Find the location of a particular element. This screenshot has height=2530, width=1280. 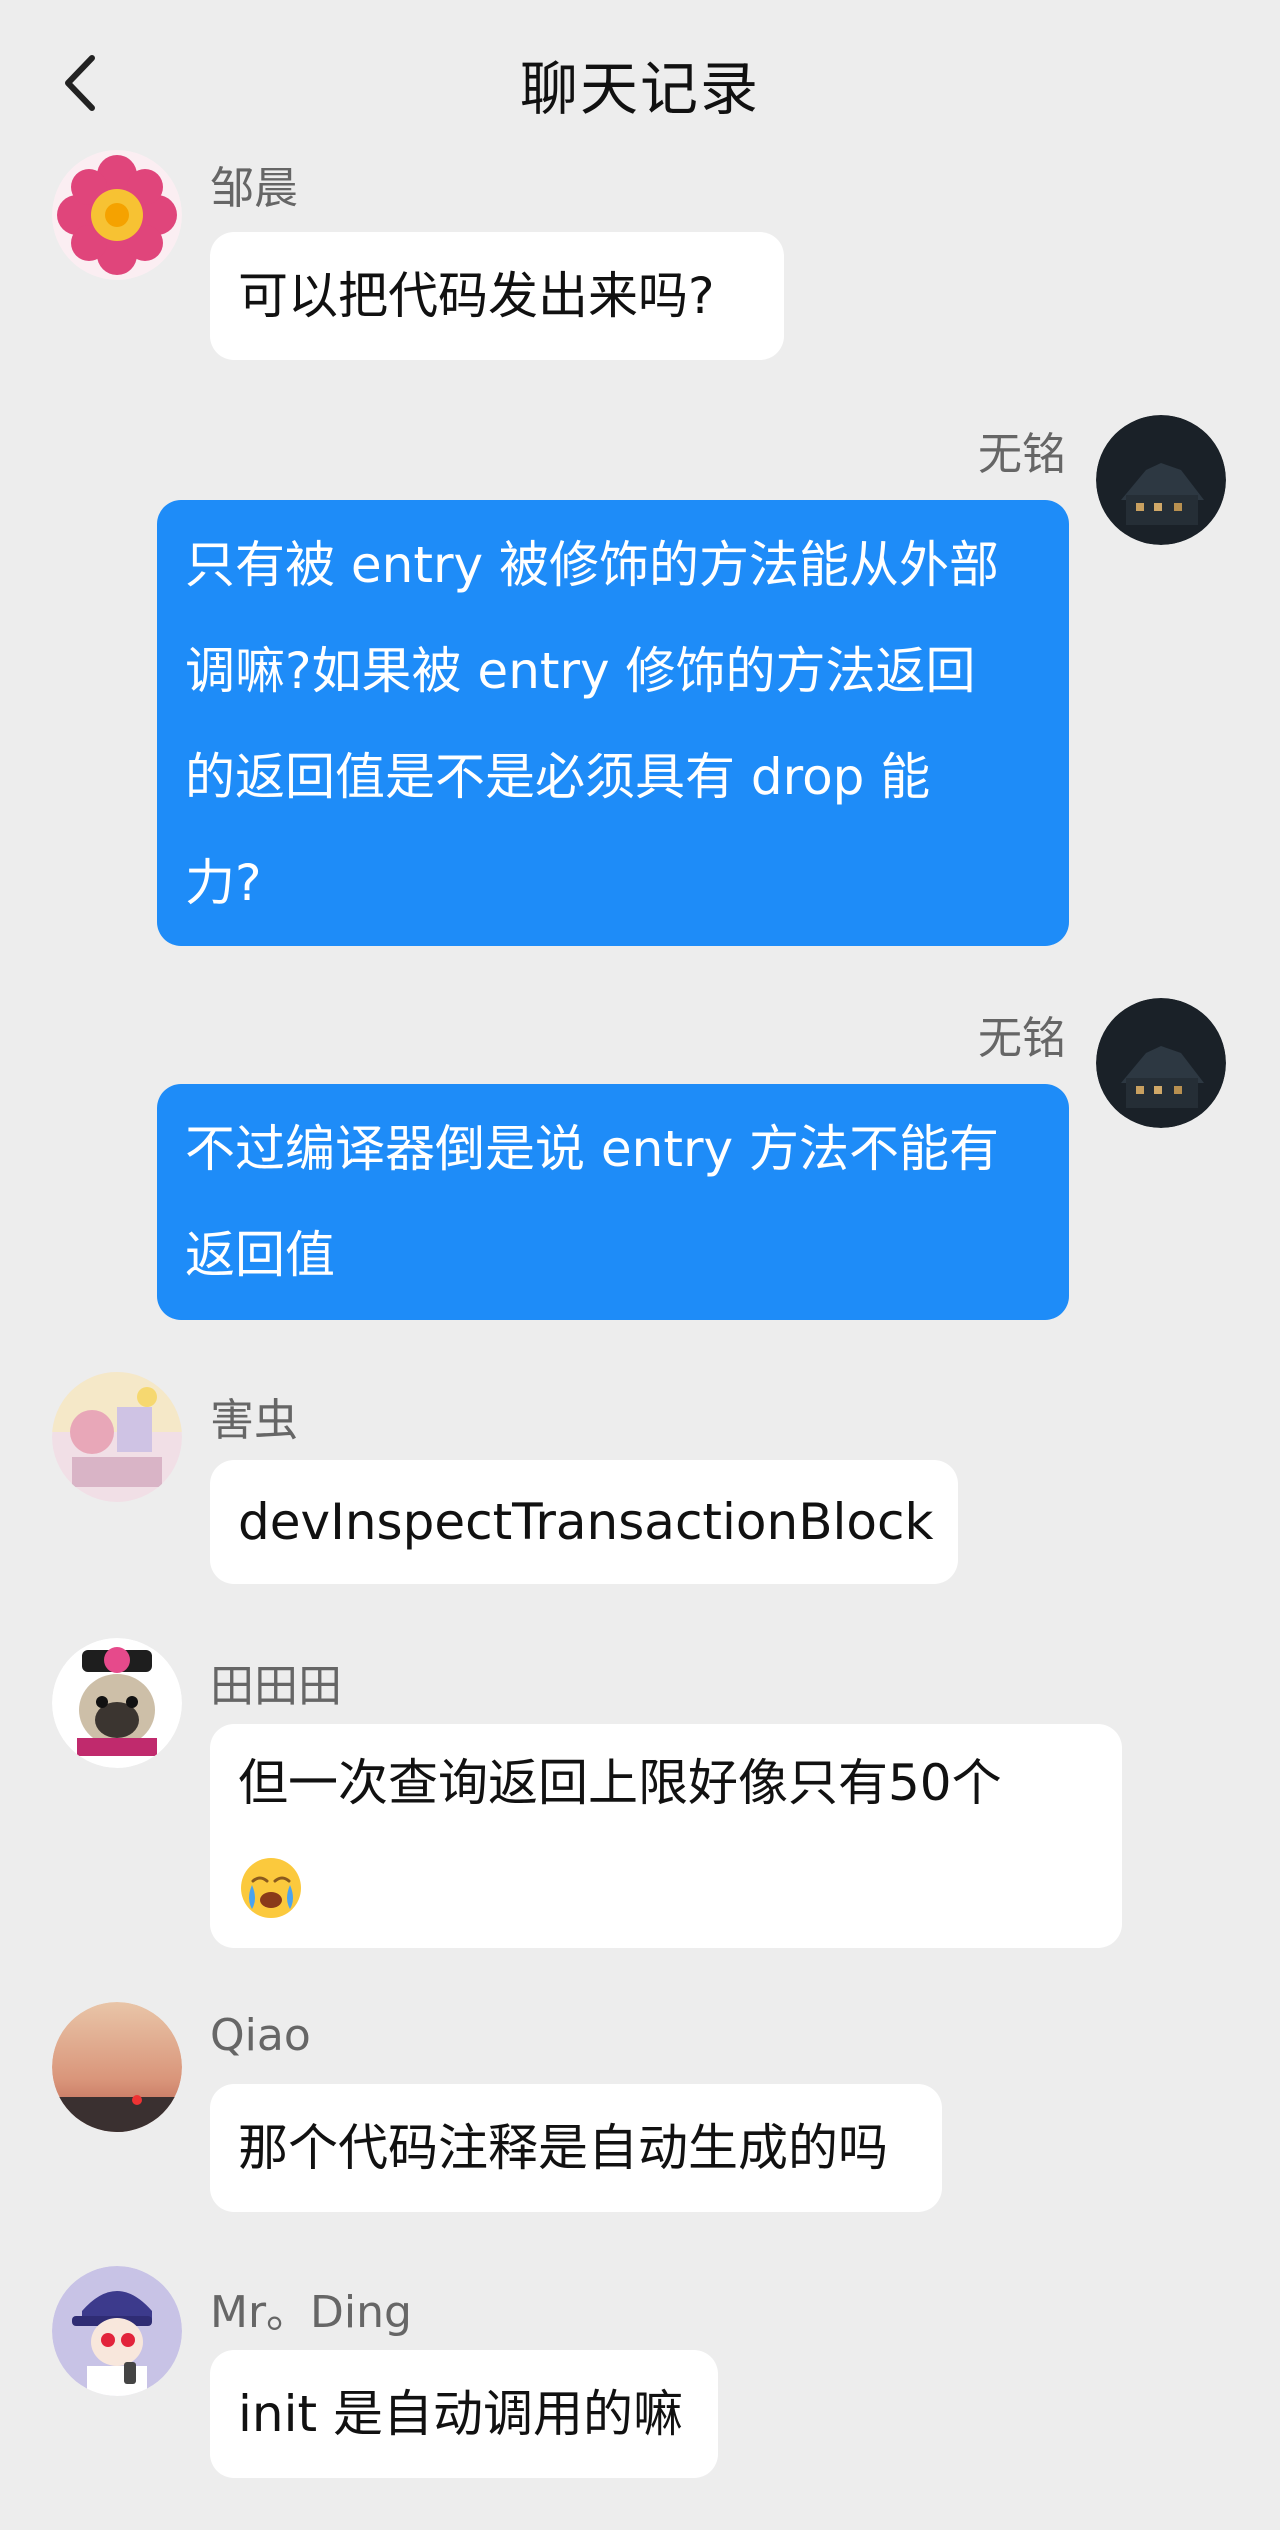

crying-face-icon is located at coordinates (271, 1887).